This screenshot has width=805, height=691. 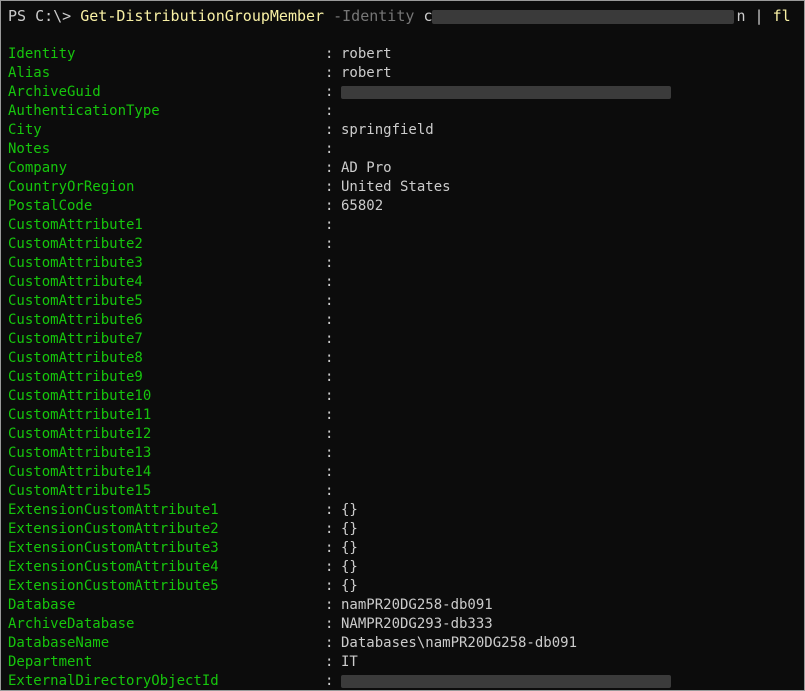 What do you see at coordinates (759, 16) in the screenshot?
I see `pipe-operator: |` at bounding box center [759, 16].